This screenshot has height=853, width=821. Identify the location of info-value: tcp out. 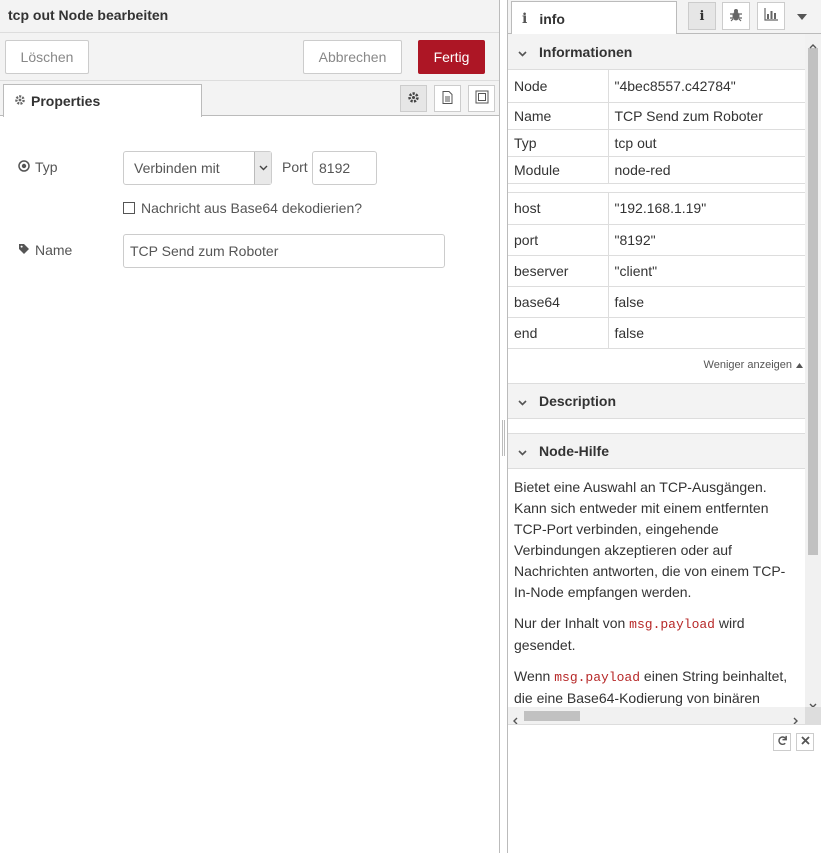
(706, 143).